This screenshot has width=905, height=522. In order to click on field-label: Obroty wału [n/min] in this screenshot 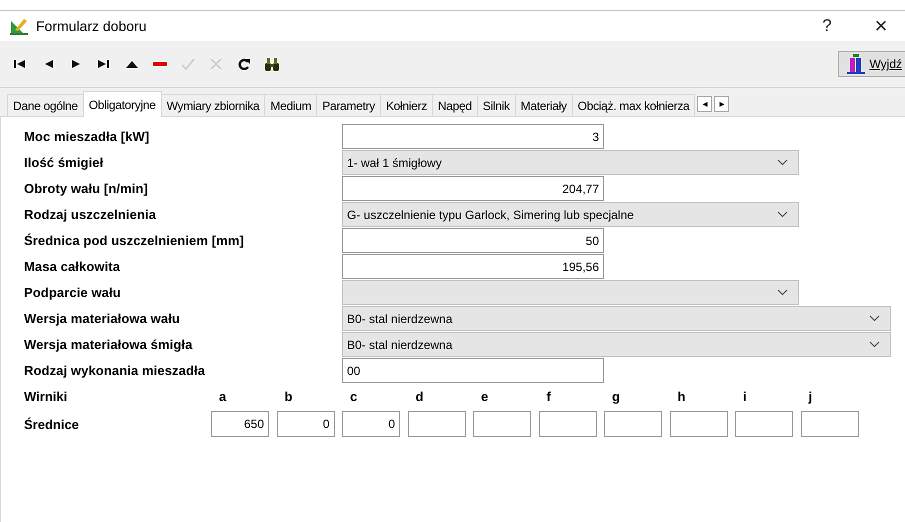, I will do `click(86, 188)`.